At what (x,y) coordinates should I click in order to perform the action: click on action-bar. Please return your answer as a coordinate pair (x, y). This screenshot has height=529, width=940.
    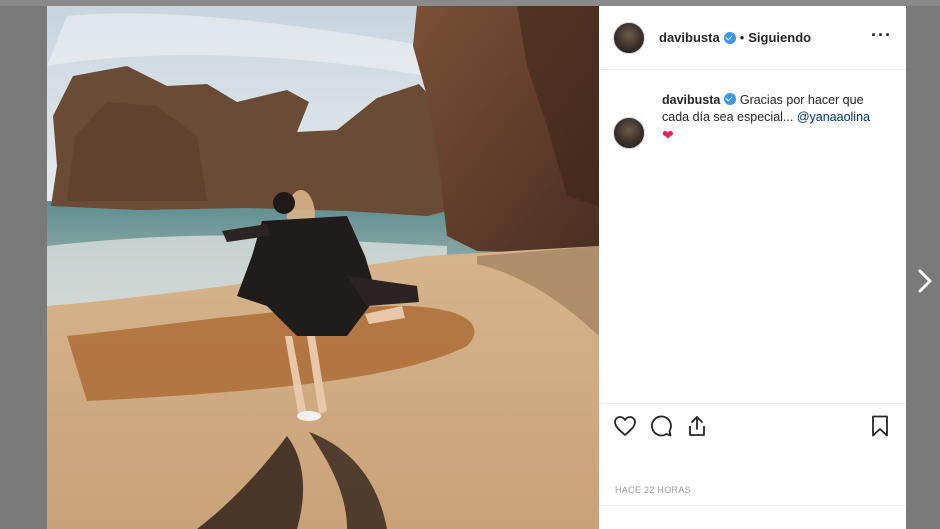
    Looking at the image, I should click on (752, 425).